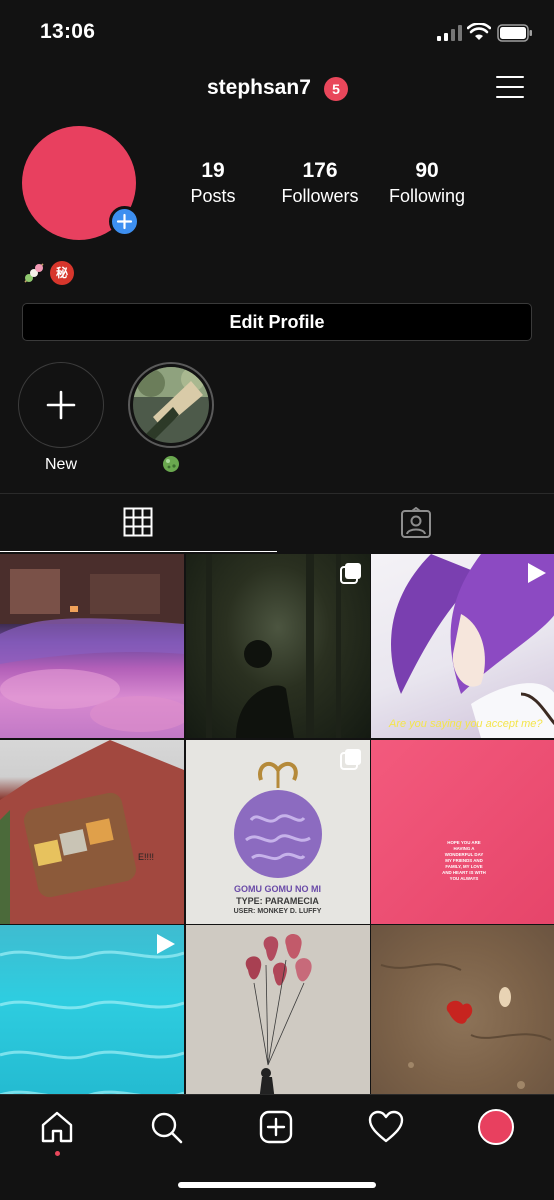 The width and height of the screenshot is (554, 1200). What do you see at coordinates (57, 1127) in the screenshot?
I see `home-icon` at bounding box center [57, 1127].